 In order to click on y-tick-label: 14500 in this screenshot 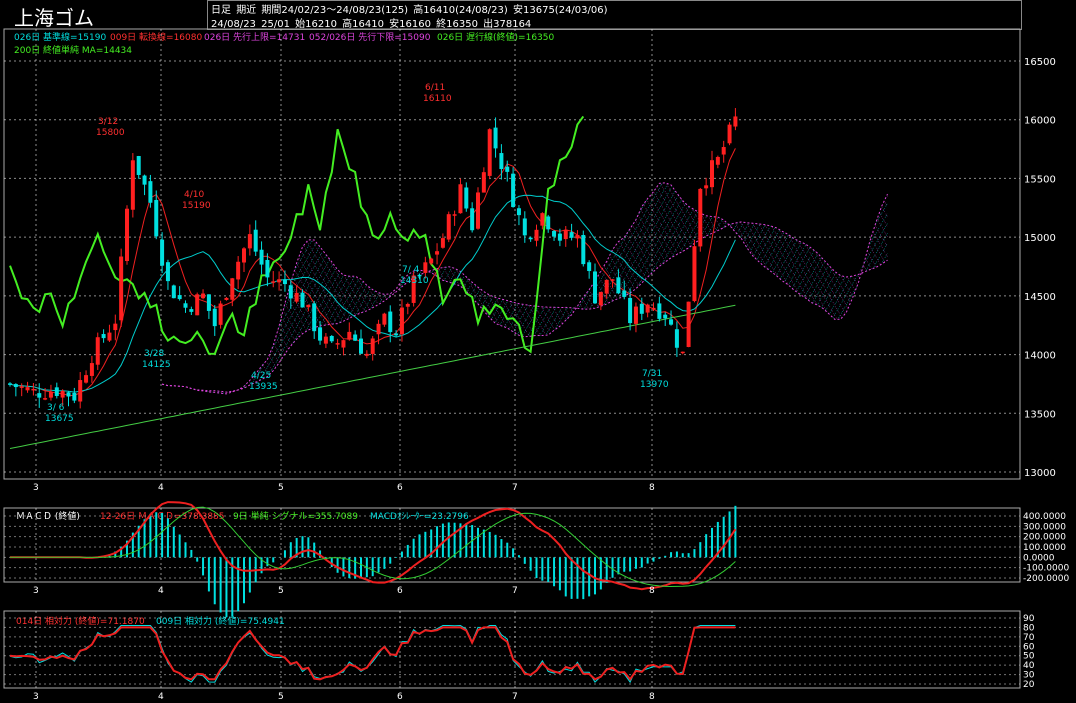, I will do `click(1040, 297)`.